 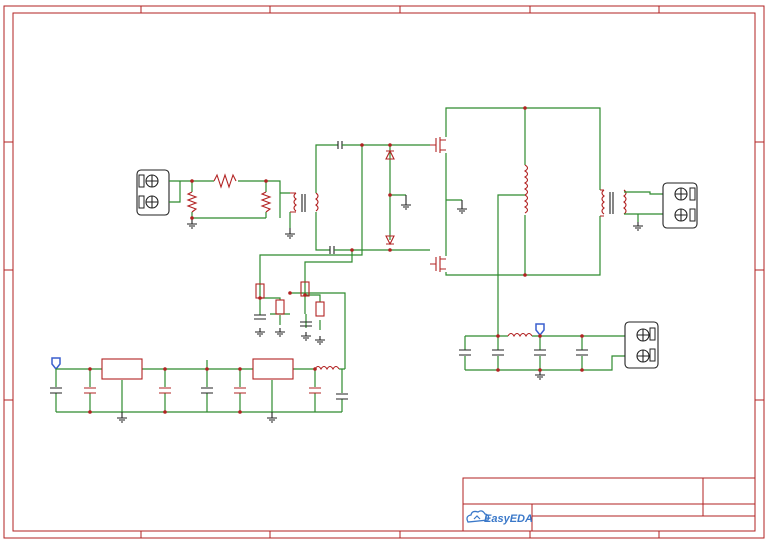 What do you see at coordinates (609, 504) in the screenshot?
I see `title-block: EasyEDA` at bounding box center [609, 504].